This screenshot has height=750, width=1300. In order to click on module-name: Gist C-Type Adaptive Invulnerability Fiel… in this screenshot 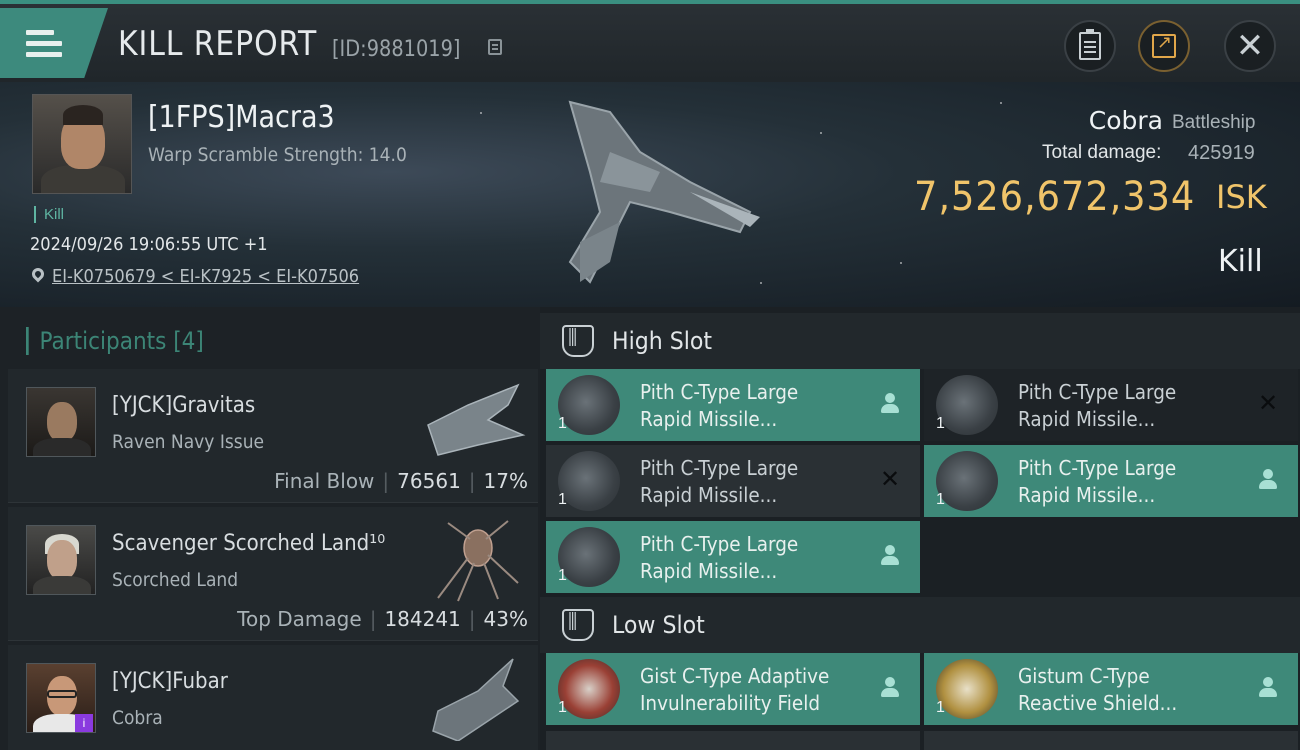, I will do `click(735, 689)`.